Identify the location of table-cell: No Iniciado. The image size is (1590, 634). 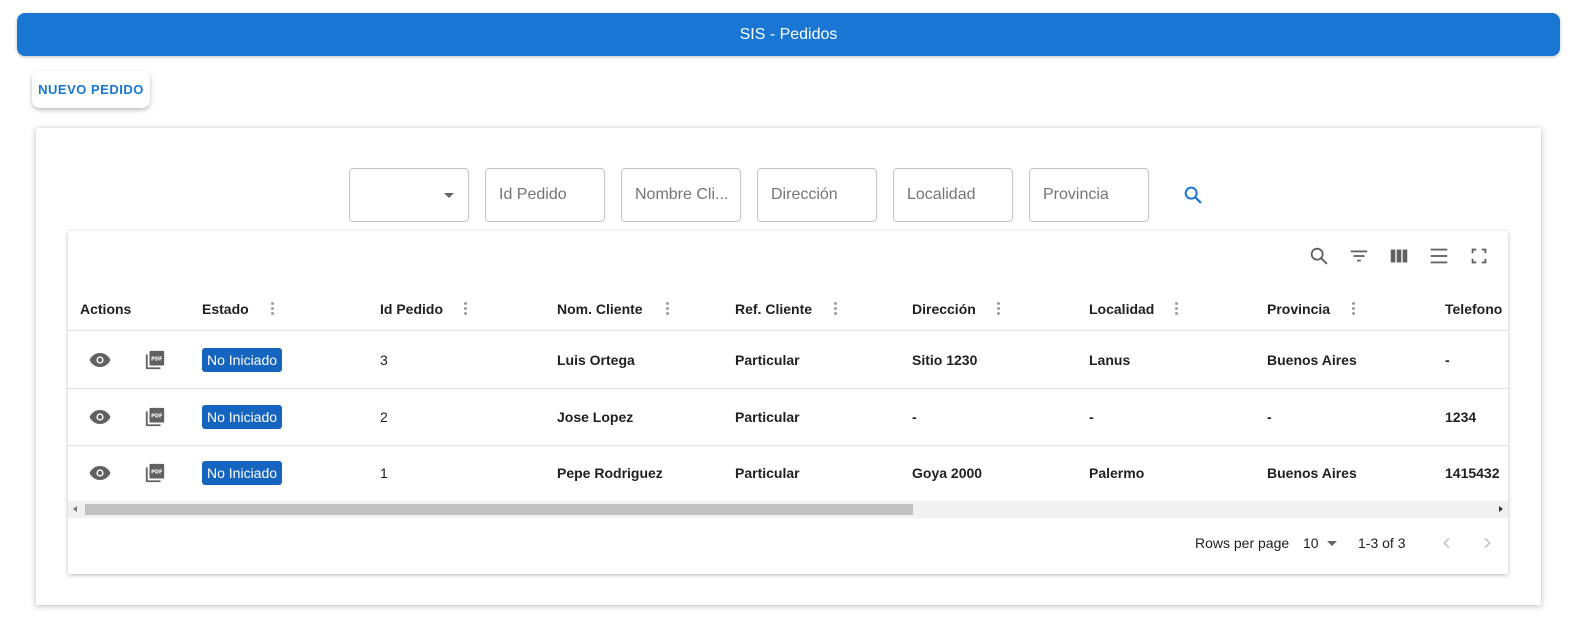
(242, 417).